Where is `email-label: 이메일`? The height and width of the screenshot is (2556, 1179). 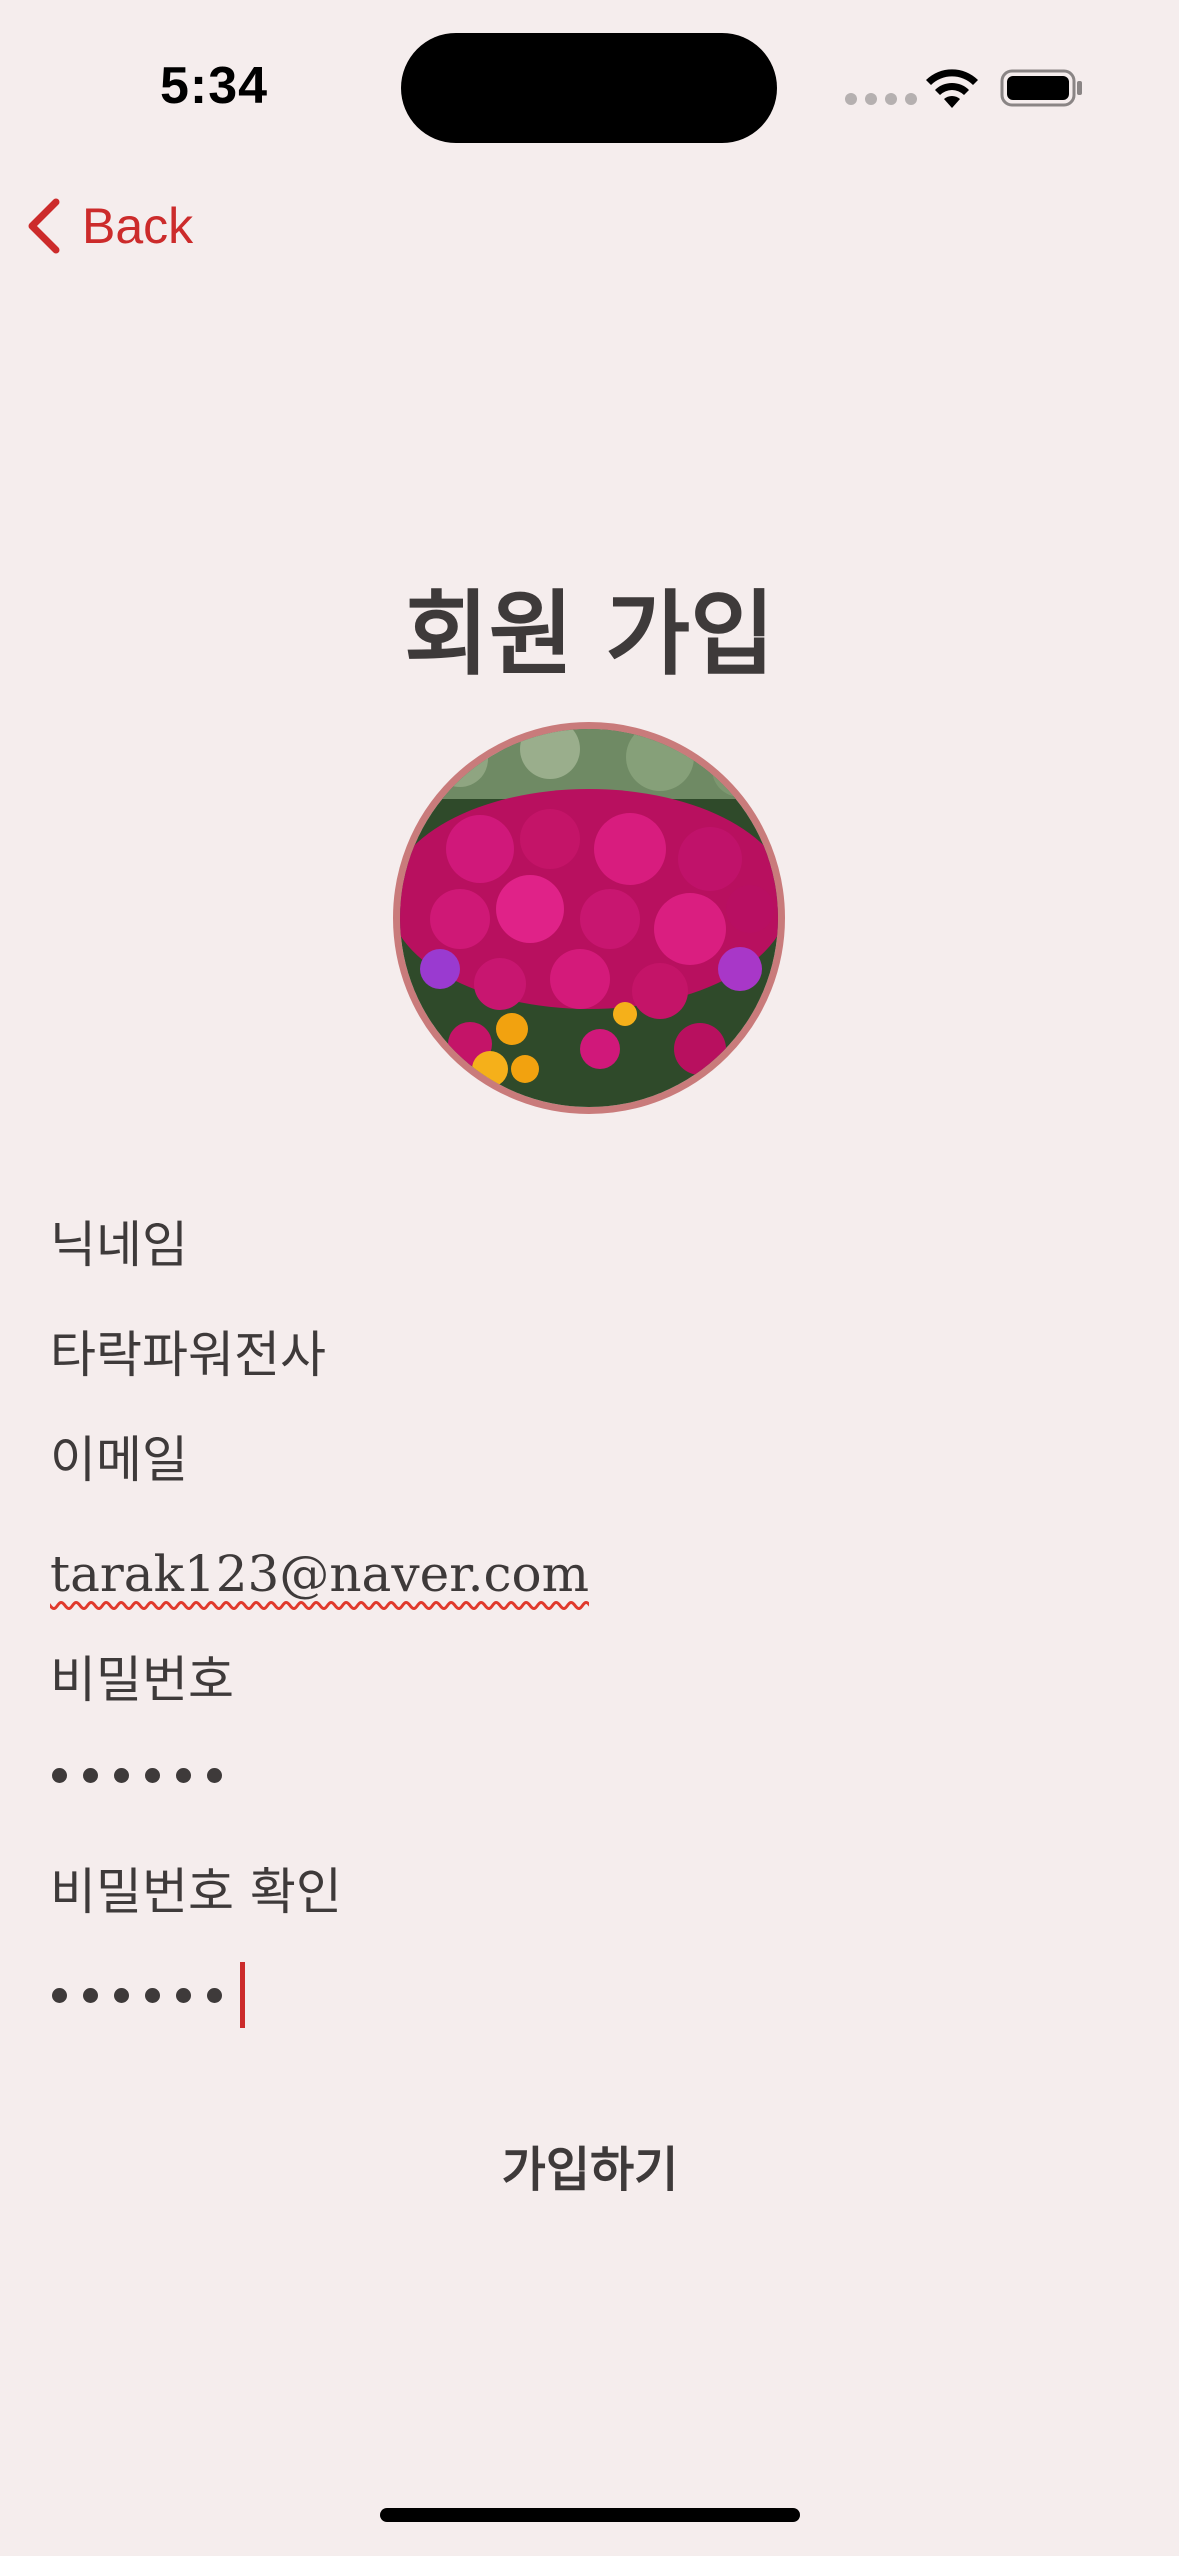 email-label: 이메일 is located at coordinates (119, 1460).